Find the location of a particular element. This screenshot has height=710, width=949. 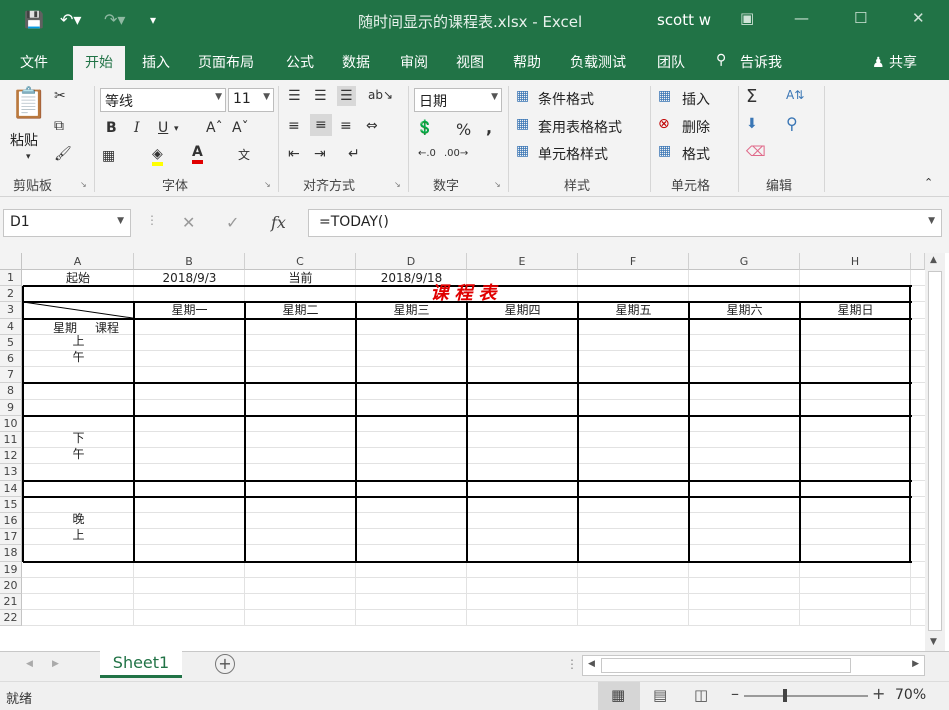

column-header: C is located at coordinates (300, 261).